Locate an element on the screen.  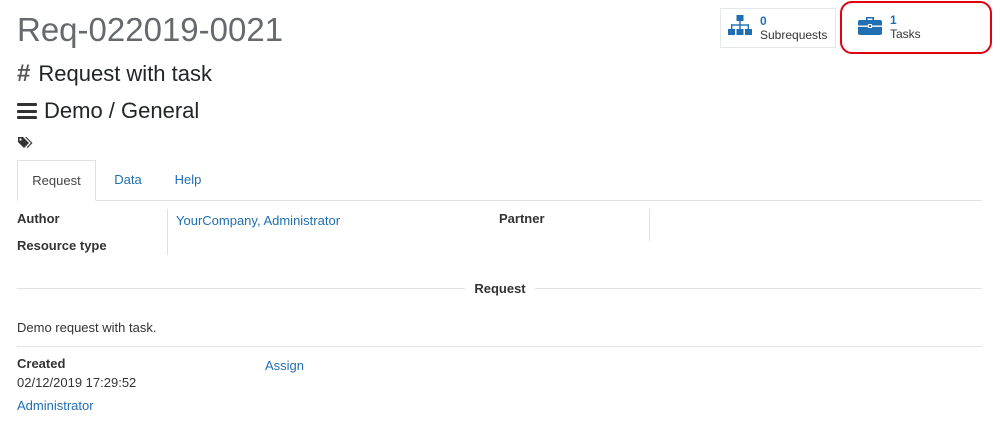
author-value-link: YourCompany, Administrator is located at coordinates (258, 220).